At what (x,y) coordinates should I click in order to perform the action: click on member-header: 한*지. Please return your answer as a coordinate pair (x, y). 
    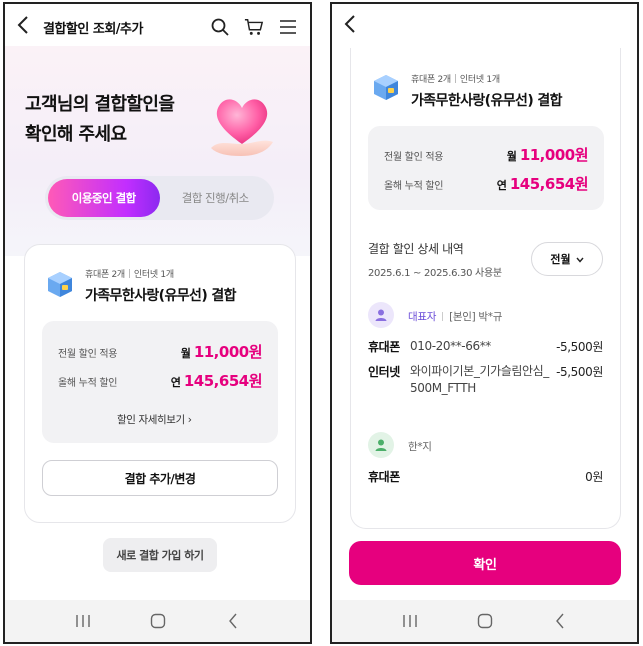
    Looking at the image, I should click on (420, 446).